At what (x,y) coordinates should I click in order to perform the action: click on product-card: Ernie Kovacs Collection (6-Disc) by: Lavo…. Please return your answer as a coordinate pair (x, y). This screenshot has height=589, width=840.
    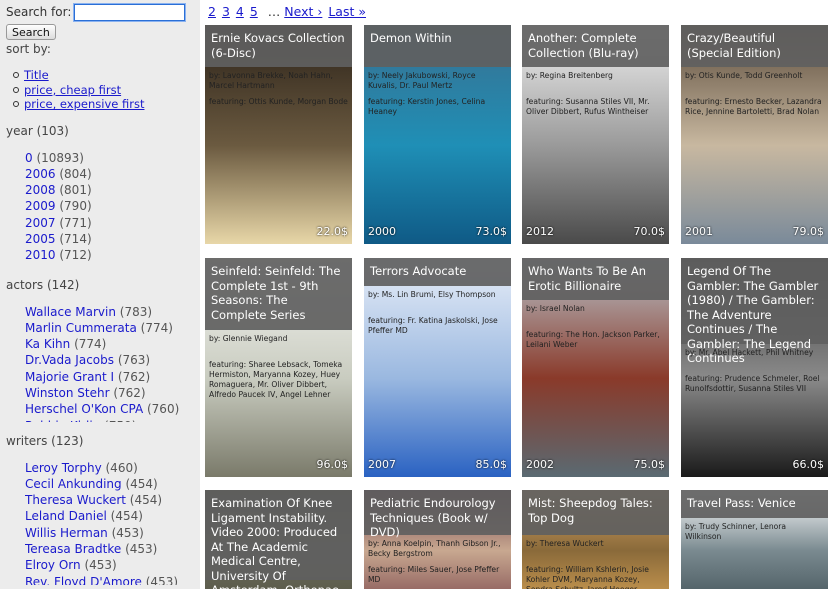
    Looking at the image, I should click on (278, 134).